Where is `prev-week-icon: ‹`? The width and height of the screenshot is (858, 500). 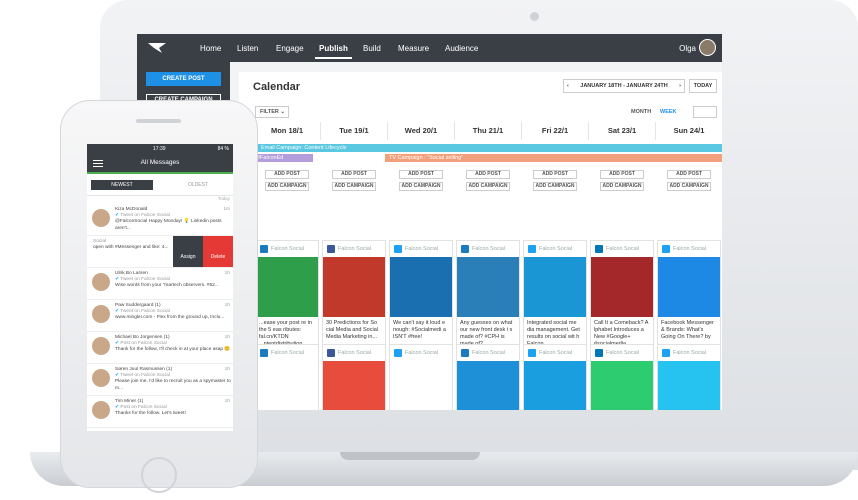 prev-week-icon: ‹ is located at coordinates (568, 86).